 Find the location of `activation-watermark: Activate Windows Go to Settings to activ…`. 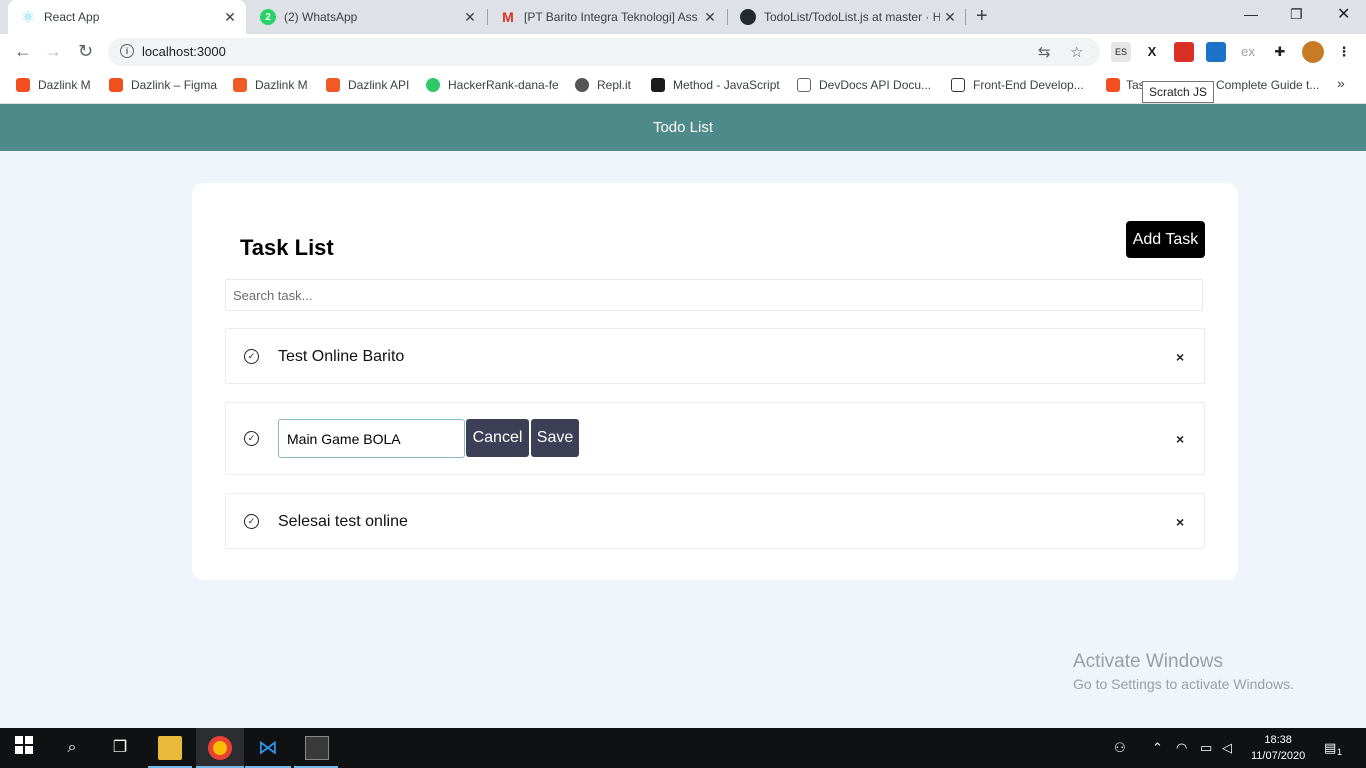

activation-watermark: Activate Windows Go to Settings to activ… is located at coordinates (1183, 671).